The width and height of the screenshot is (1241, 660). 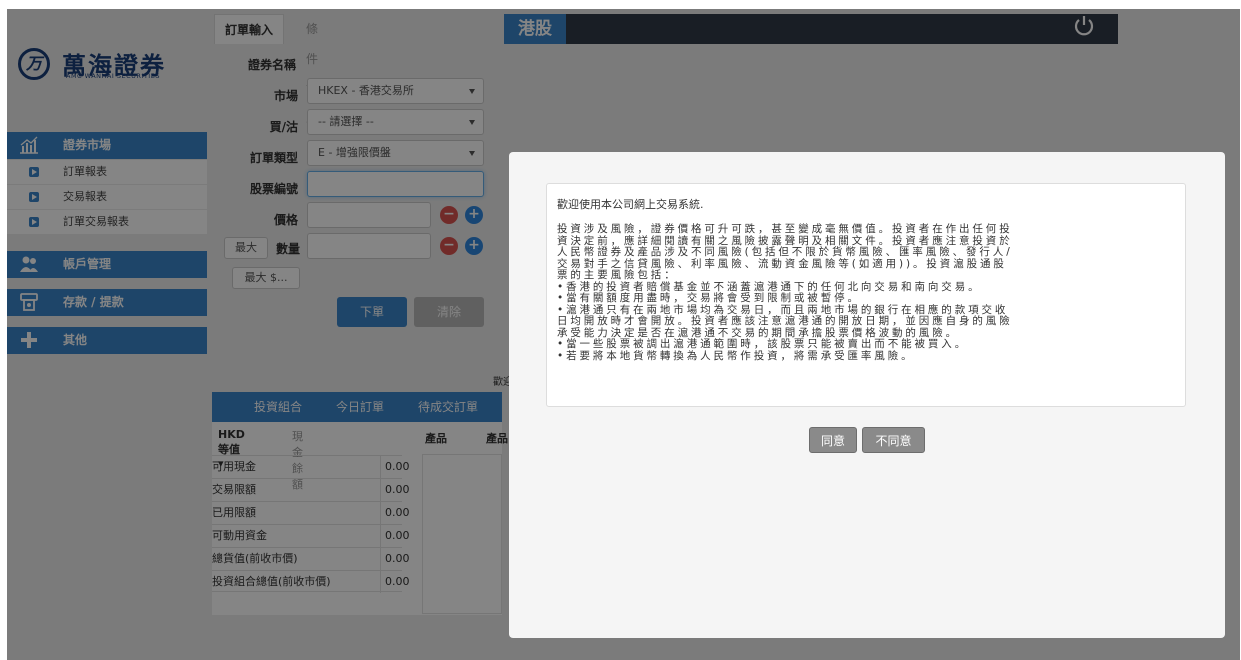 I want to click on disclaimer-line: •當有關額度用盡時，交易將會受到限制或被暫停。, so click(x=709, y=298).